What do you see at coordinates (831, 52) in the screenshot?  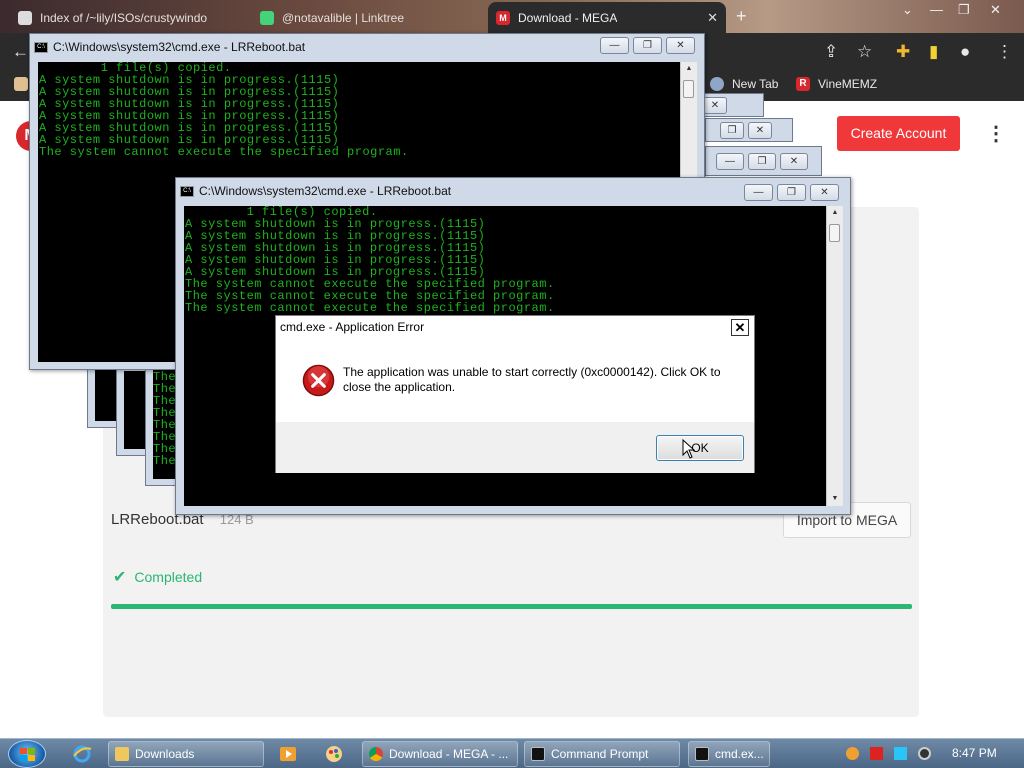 I see `share-icon: ⇪` at bounding box center [831, 52].